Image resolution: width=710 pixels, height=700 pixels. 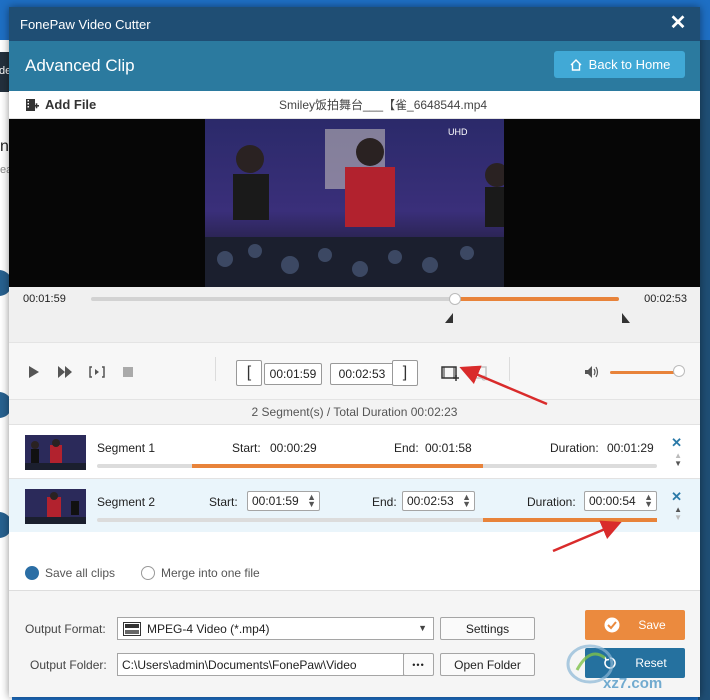 I want to click on segment-name: Segment 2, so click(x=126, y=502).